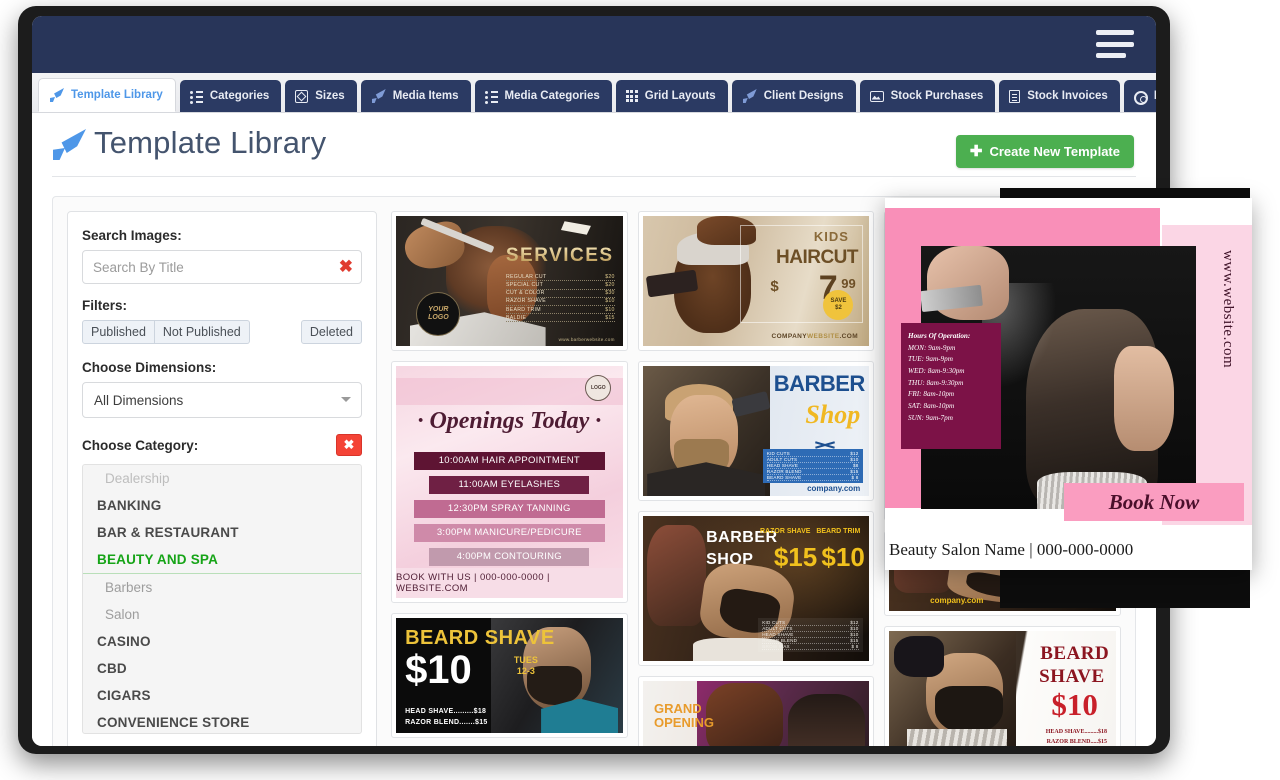 The width and height of the screenshot is (1280, 780). What do you see at coordinates (932, 347) in the screenshot?
I see `hours-row: MON: 9am-9pm` at bounding box center [932, 347].